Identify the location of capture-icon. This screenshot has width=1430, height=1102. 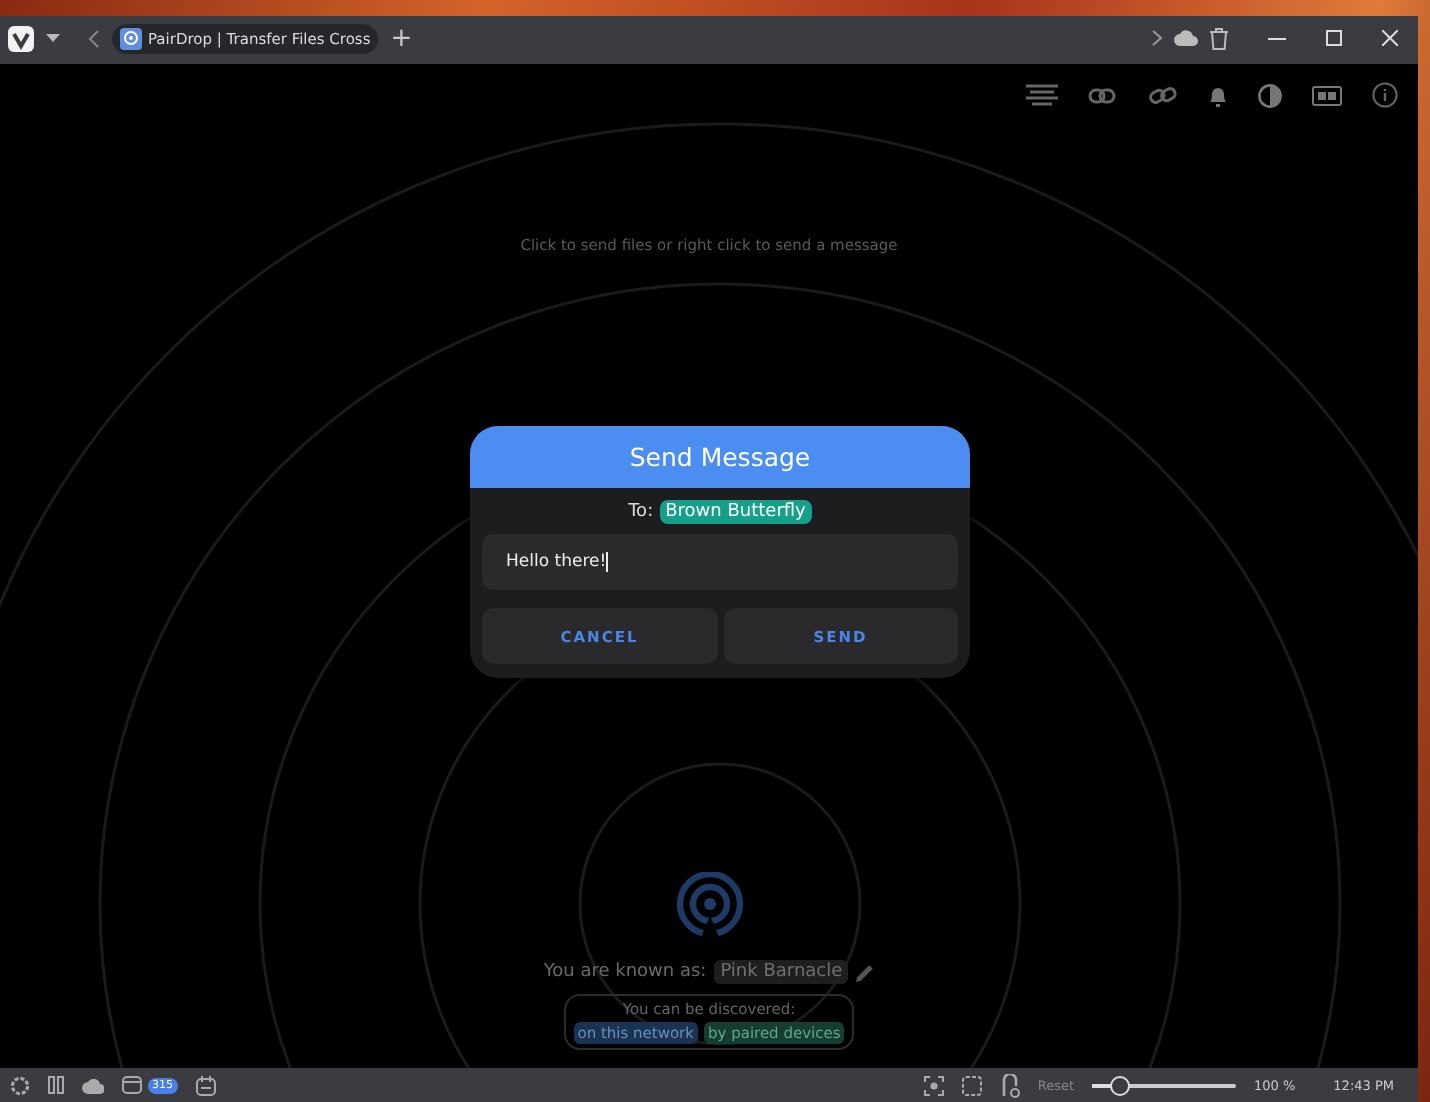
(933, 1085).